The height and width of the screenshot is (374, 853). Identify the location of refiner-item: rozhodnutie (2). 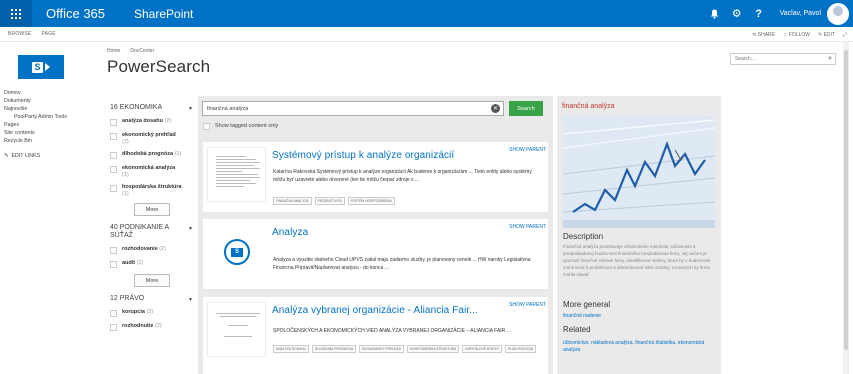
(152, 327).